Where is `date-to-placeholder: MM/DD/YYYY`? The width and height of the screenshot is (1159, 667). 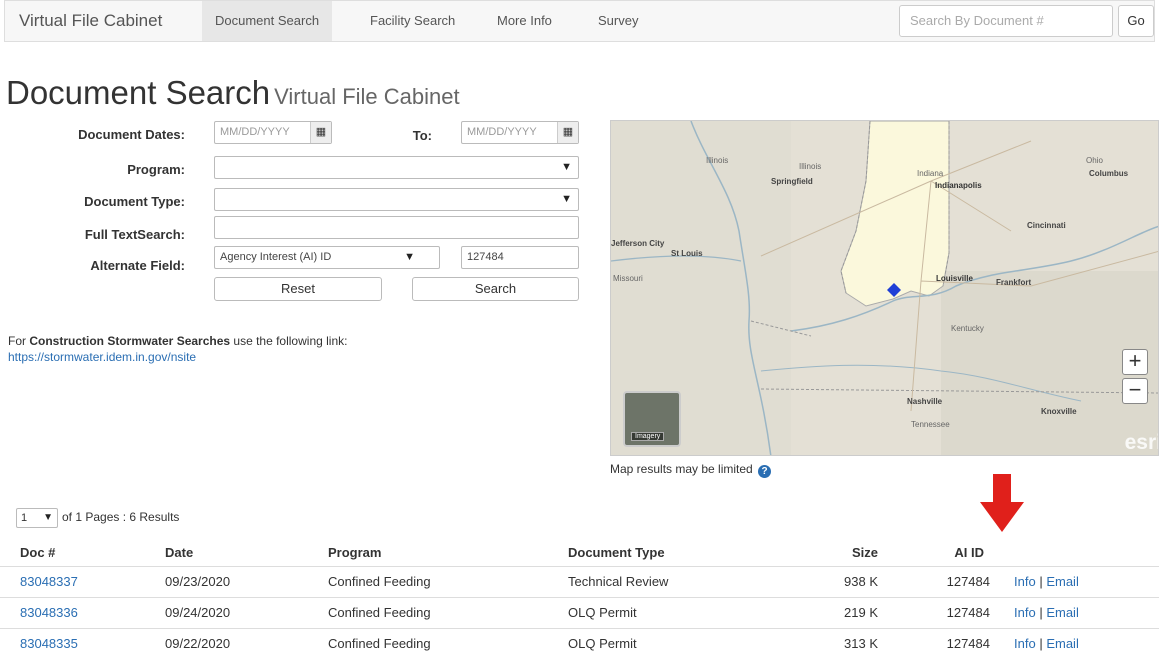
date-to-placeholder: MM/DD/YYYY is located at coordinates (502, 132).